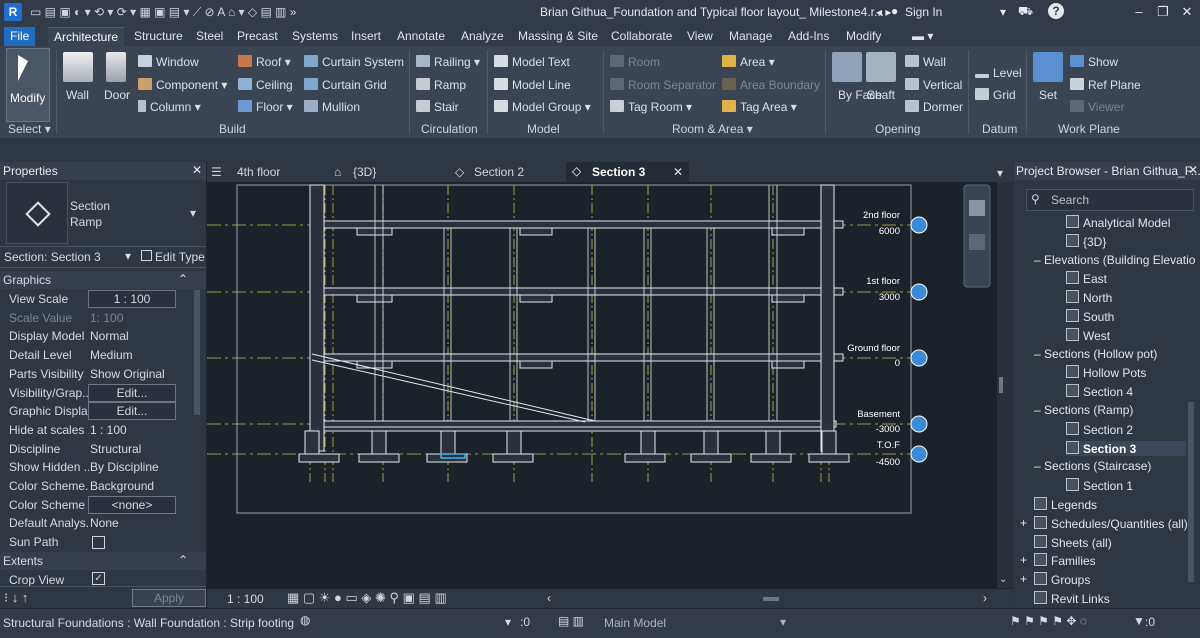 The image size is (1200, 638). Describe the element at coordinates (197, 170) in the screenshot. I see `close-icon: ✕` at that location.